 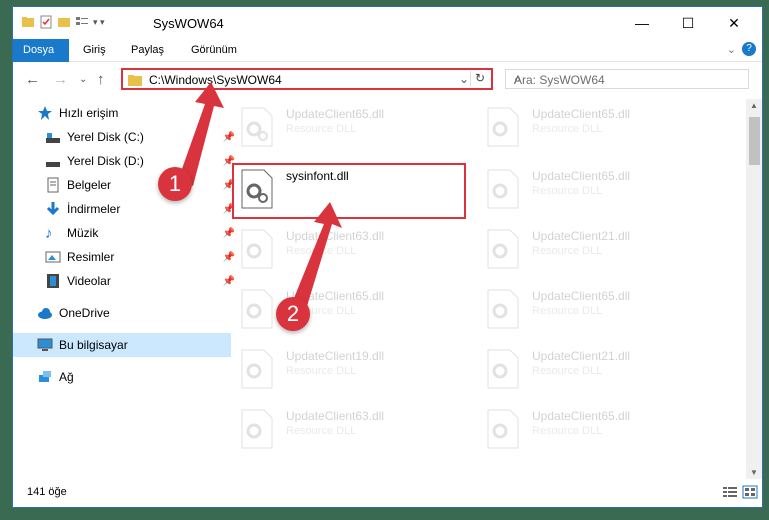 I want to click on customize-toolbar-icon: ▾ ▾, so click(x=99, y=22).